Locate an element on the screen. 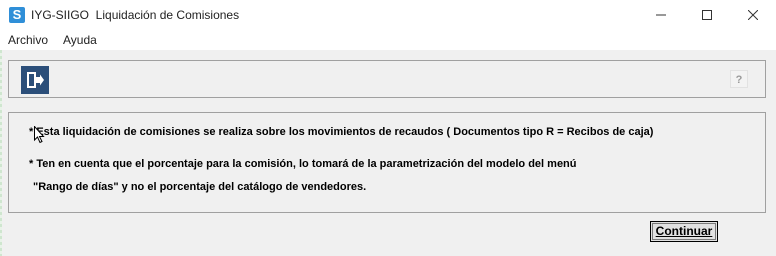  continue-button: Continuar is located at coordinates (684, 231).